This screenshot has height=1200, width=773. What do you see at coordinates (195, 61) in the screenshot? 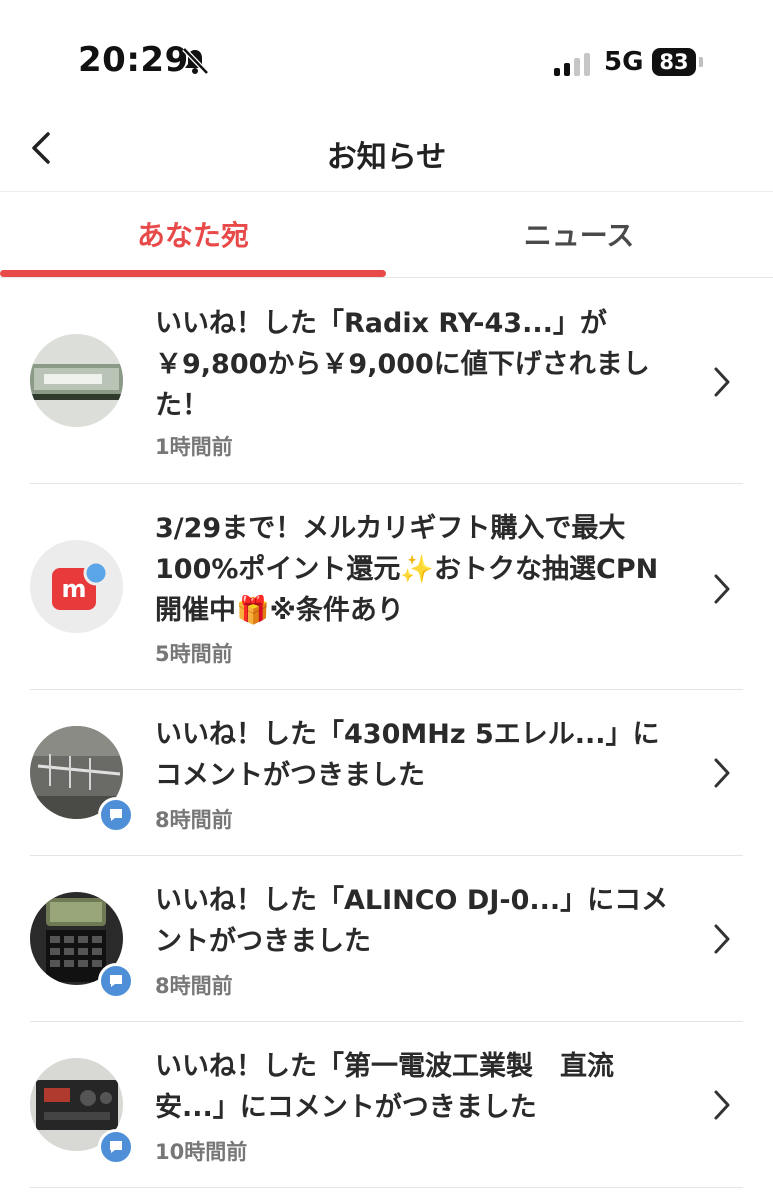
I see `bell-off-icon` at bounding box center [195, 61].